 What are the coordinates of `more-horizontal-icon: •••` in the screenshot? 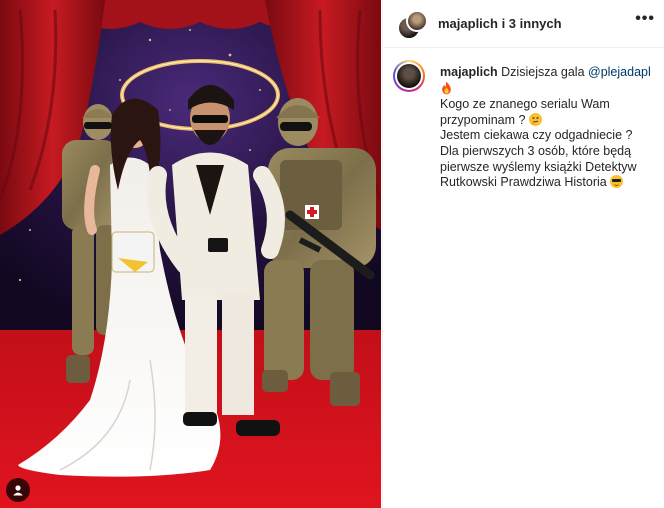 It's located at (645, 19).